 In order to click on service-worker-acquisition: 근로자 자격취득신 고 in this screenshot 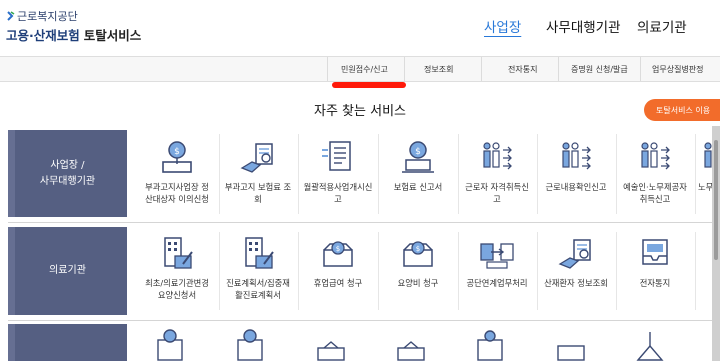, I will do `click(497, 171)`.